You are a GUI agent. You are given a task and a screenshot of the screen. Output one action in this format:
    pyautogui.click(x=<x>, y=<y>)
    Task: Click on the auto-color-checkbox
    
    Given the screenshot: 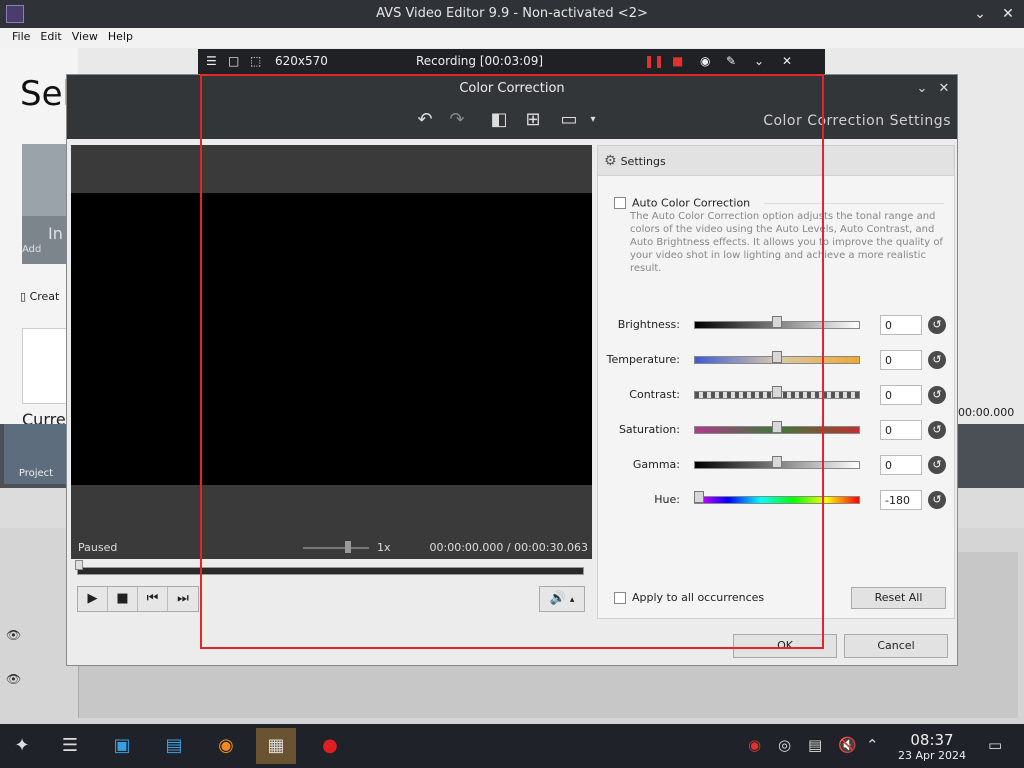 What is the action you would take?
    pyautogui.click(x=620, y=203)
    